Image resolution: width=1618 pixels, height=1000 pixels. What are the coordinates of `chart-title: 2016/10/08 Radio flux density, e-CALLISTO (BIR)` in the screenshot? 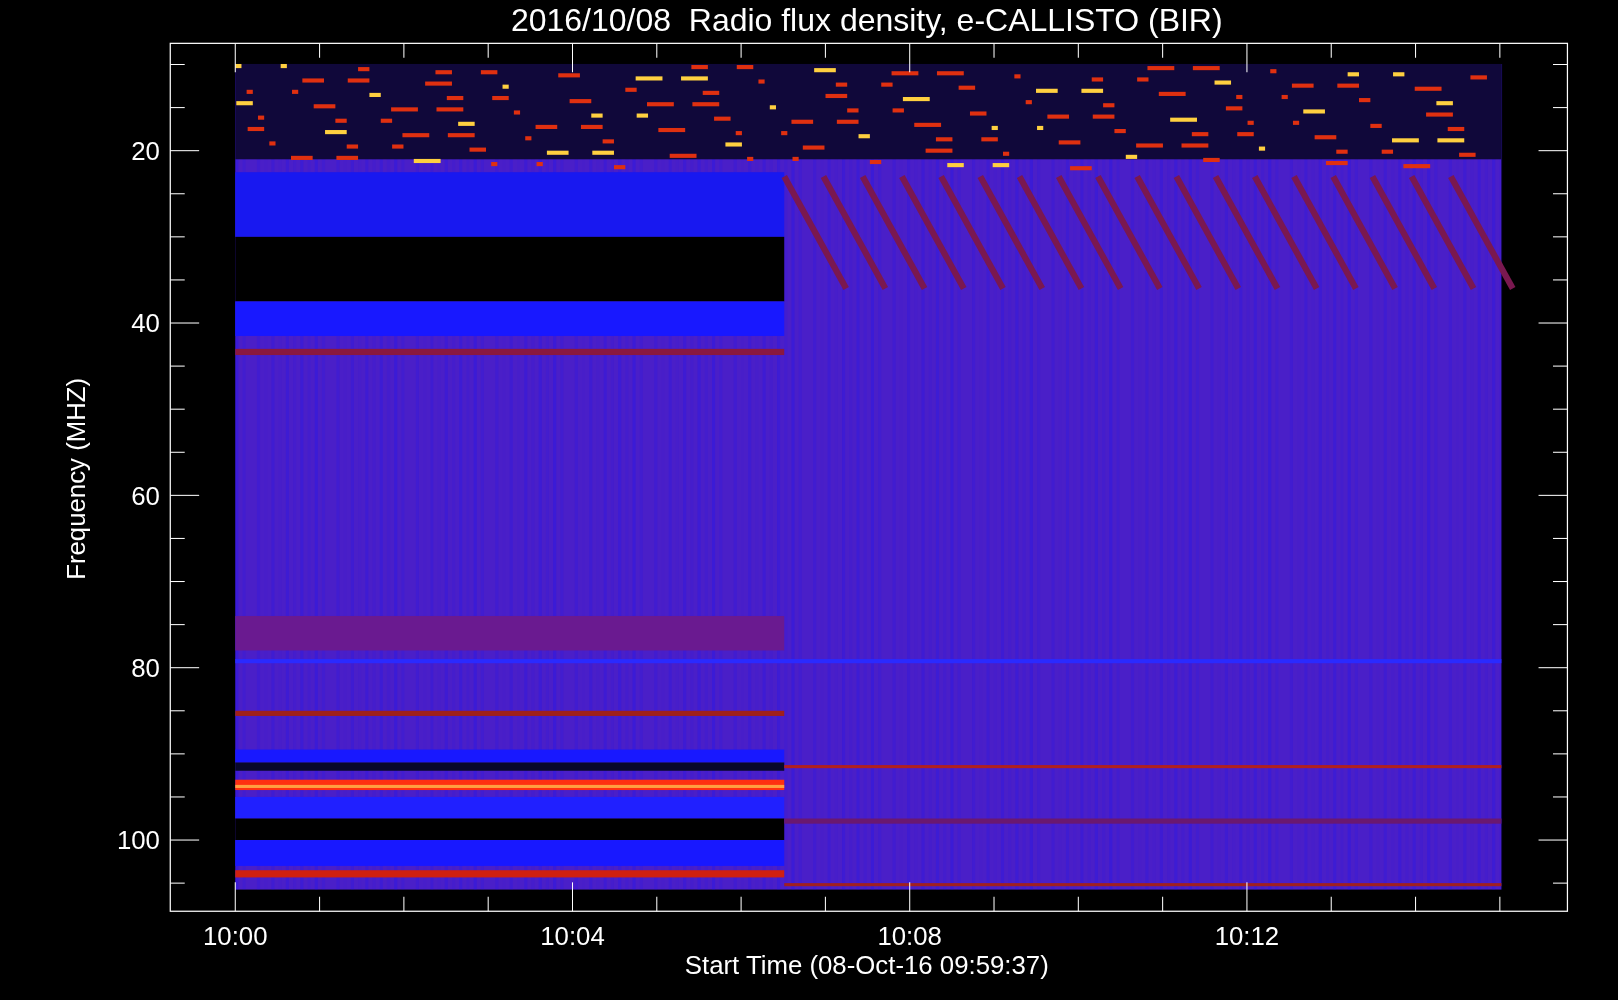 It's located at (866, 19).